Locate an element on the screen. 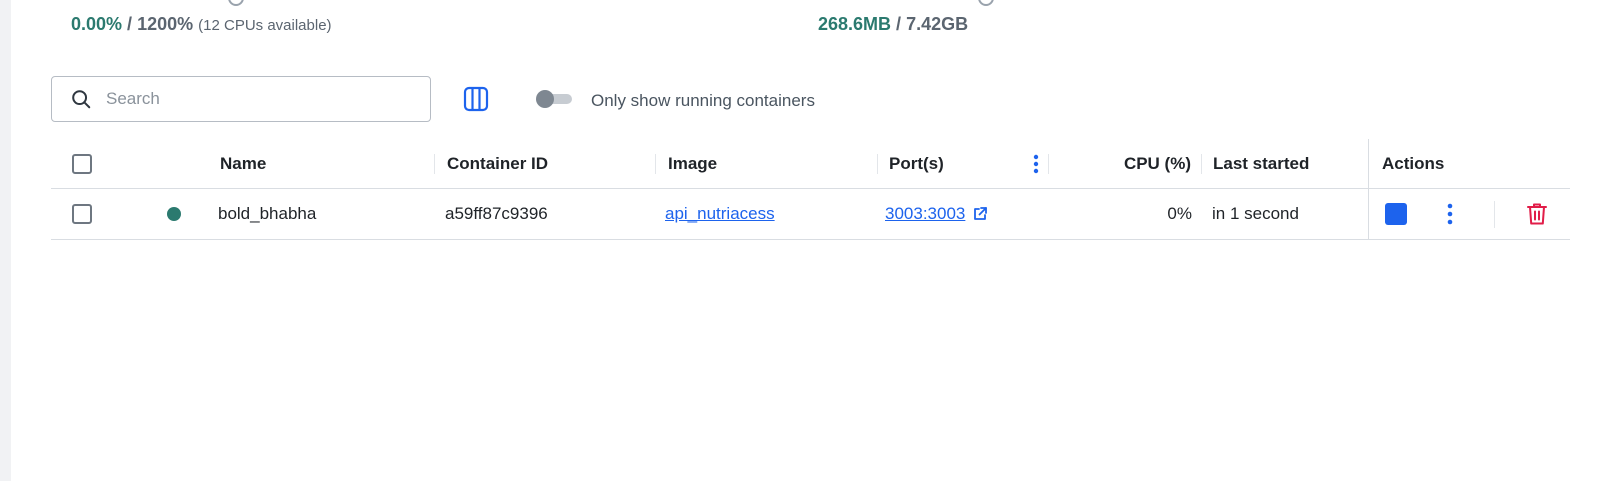 The width and height of the screenshot is (1610, 481). header-ports: Port(s) is located at coordinates (916, 163).